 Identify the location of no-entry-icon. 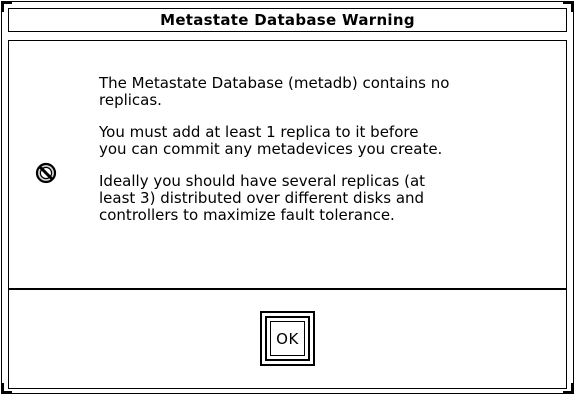
(46, 173).